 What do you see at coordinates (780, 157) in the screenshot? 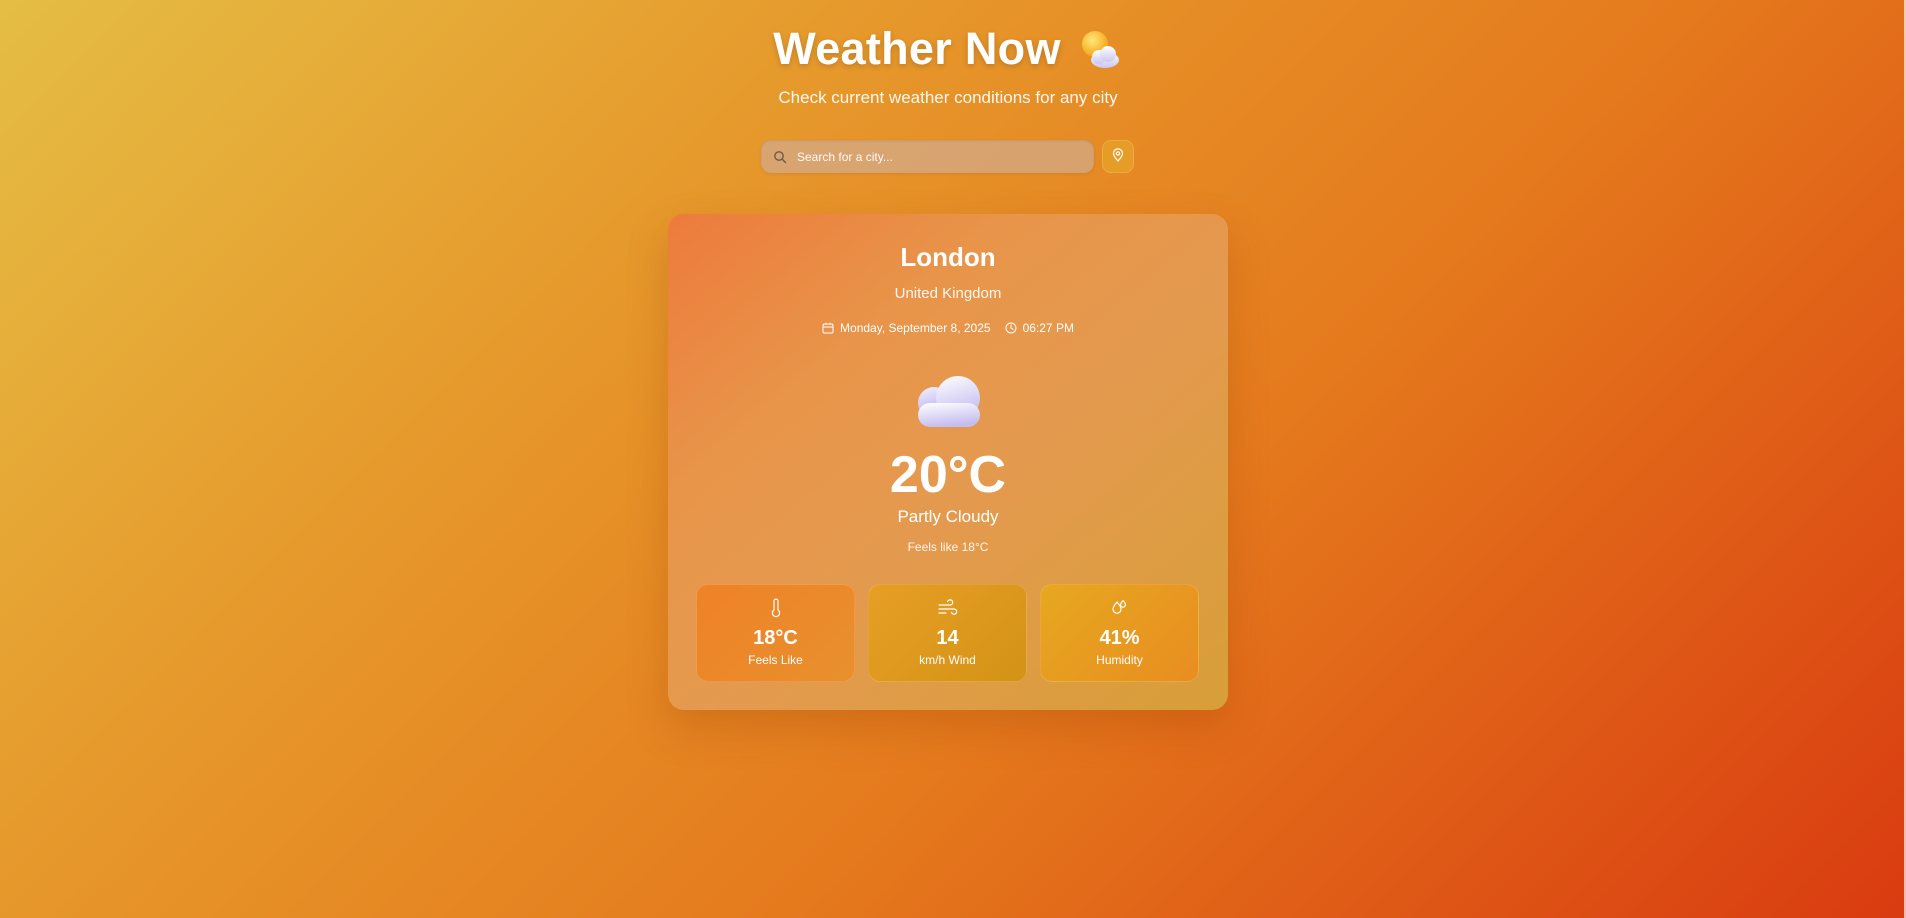
I see `search-icon` at bounding box center [780, 157].